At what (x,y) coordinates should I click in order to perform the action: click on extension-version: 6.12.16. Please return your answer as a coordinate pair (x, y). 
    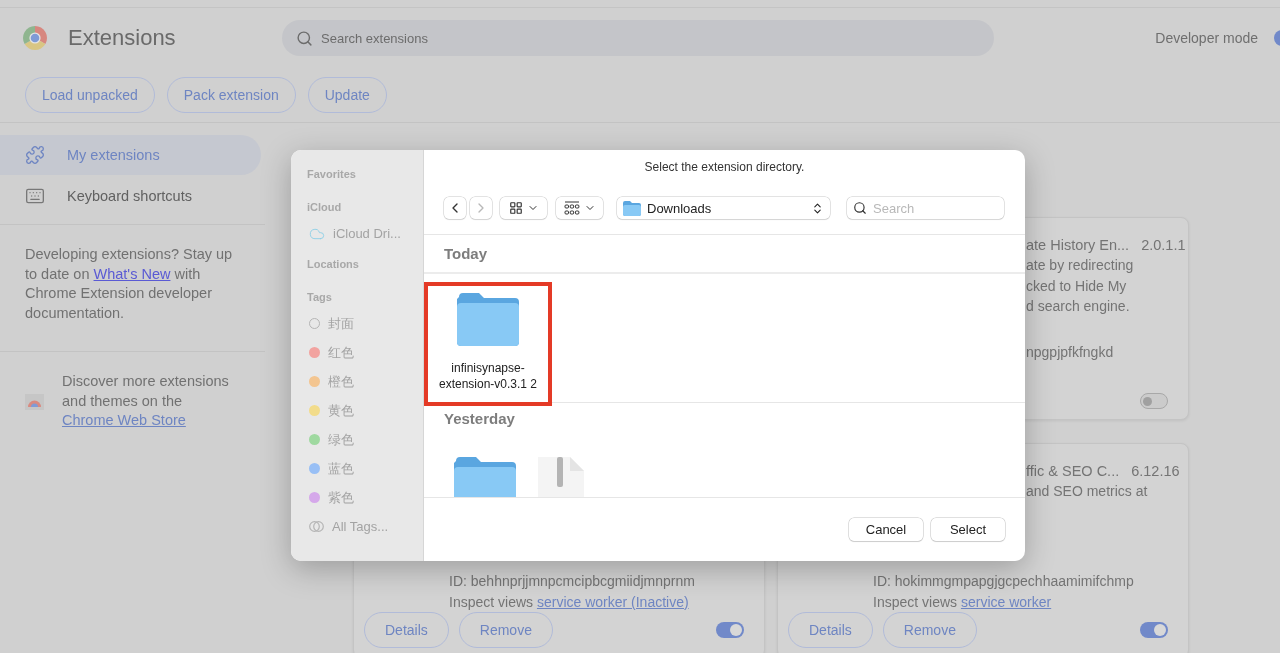
    Looking at the image, I should click on (1155, 471).